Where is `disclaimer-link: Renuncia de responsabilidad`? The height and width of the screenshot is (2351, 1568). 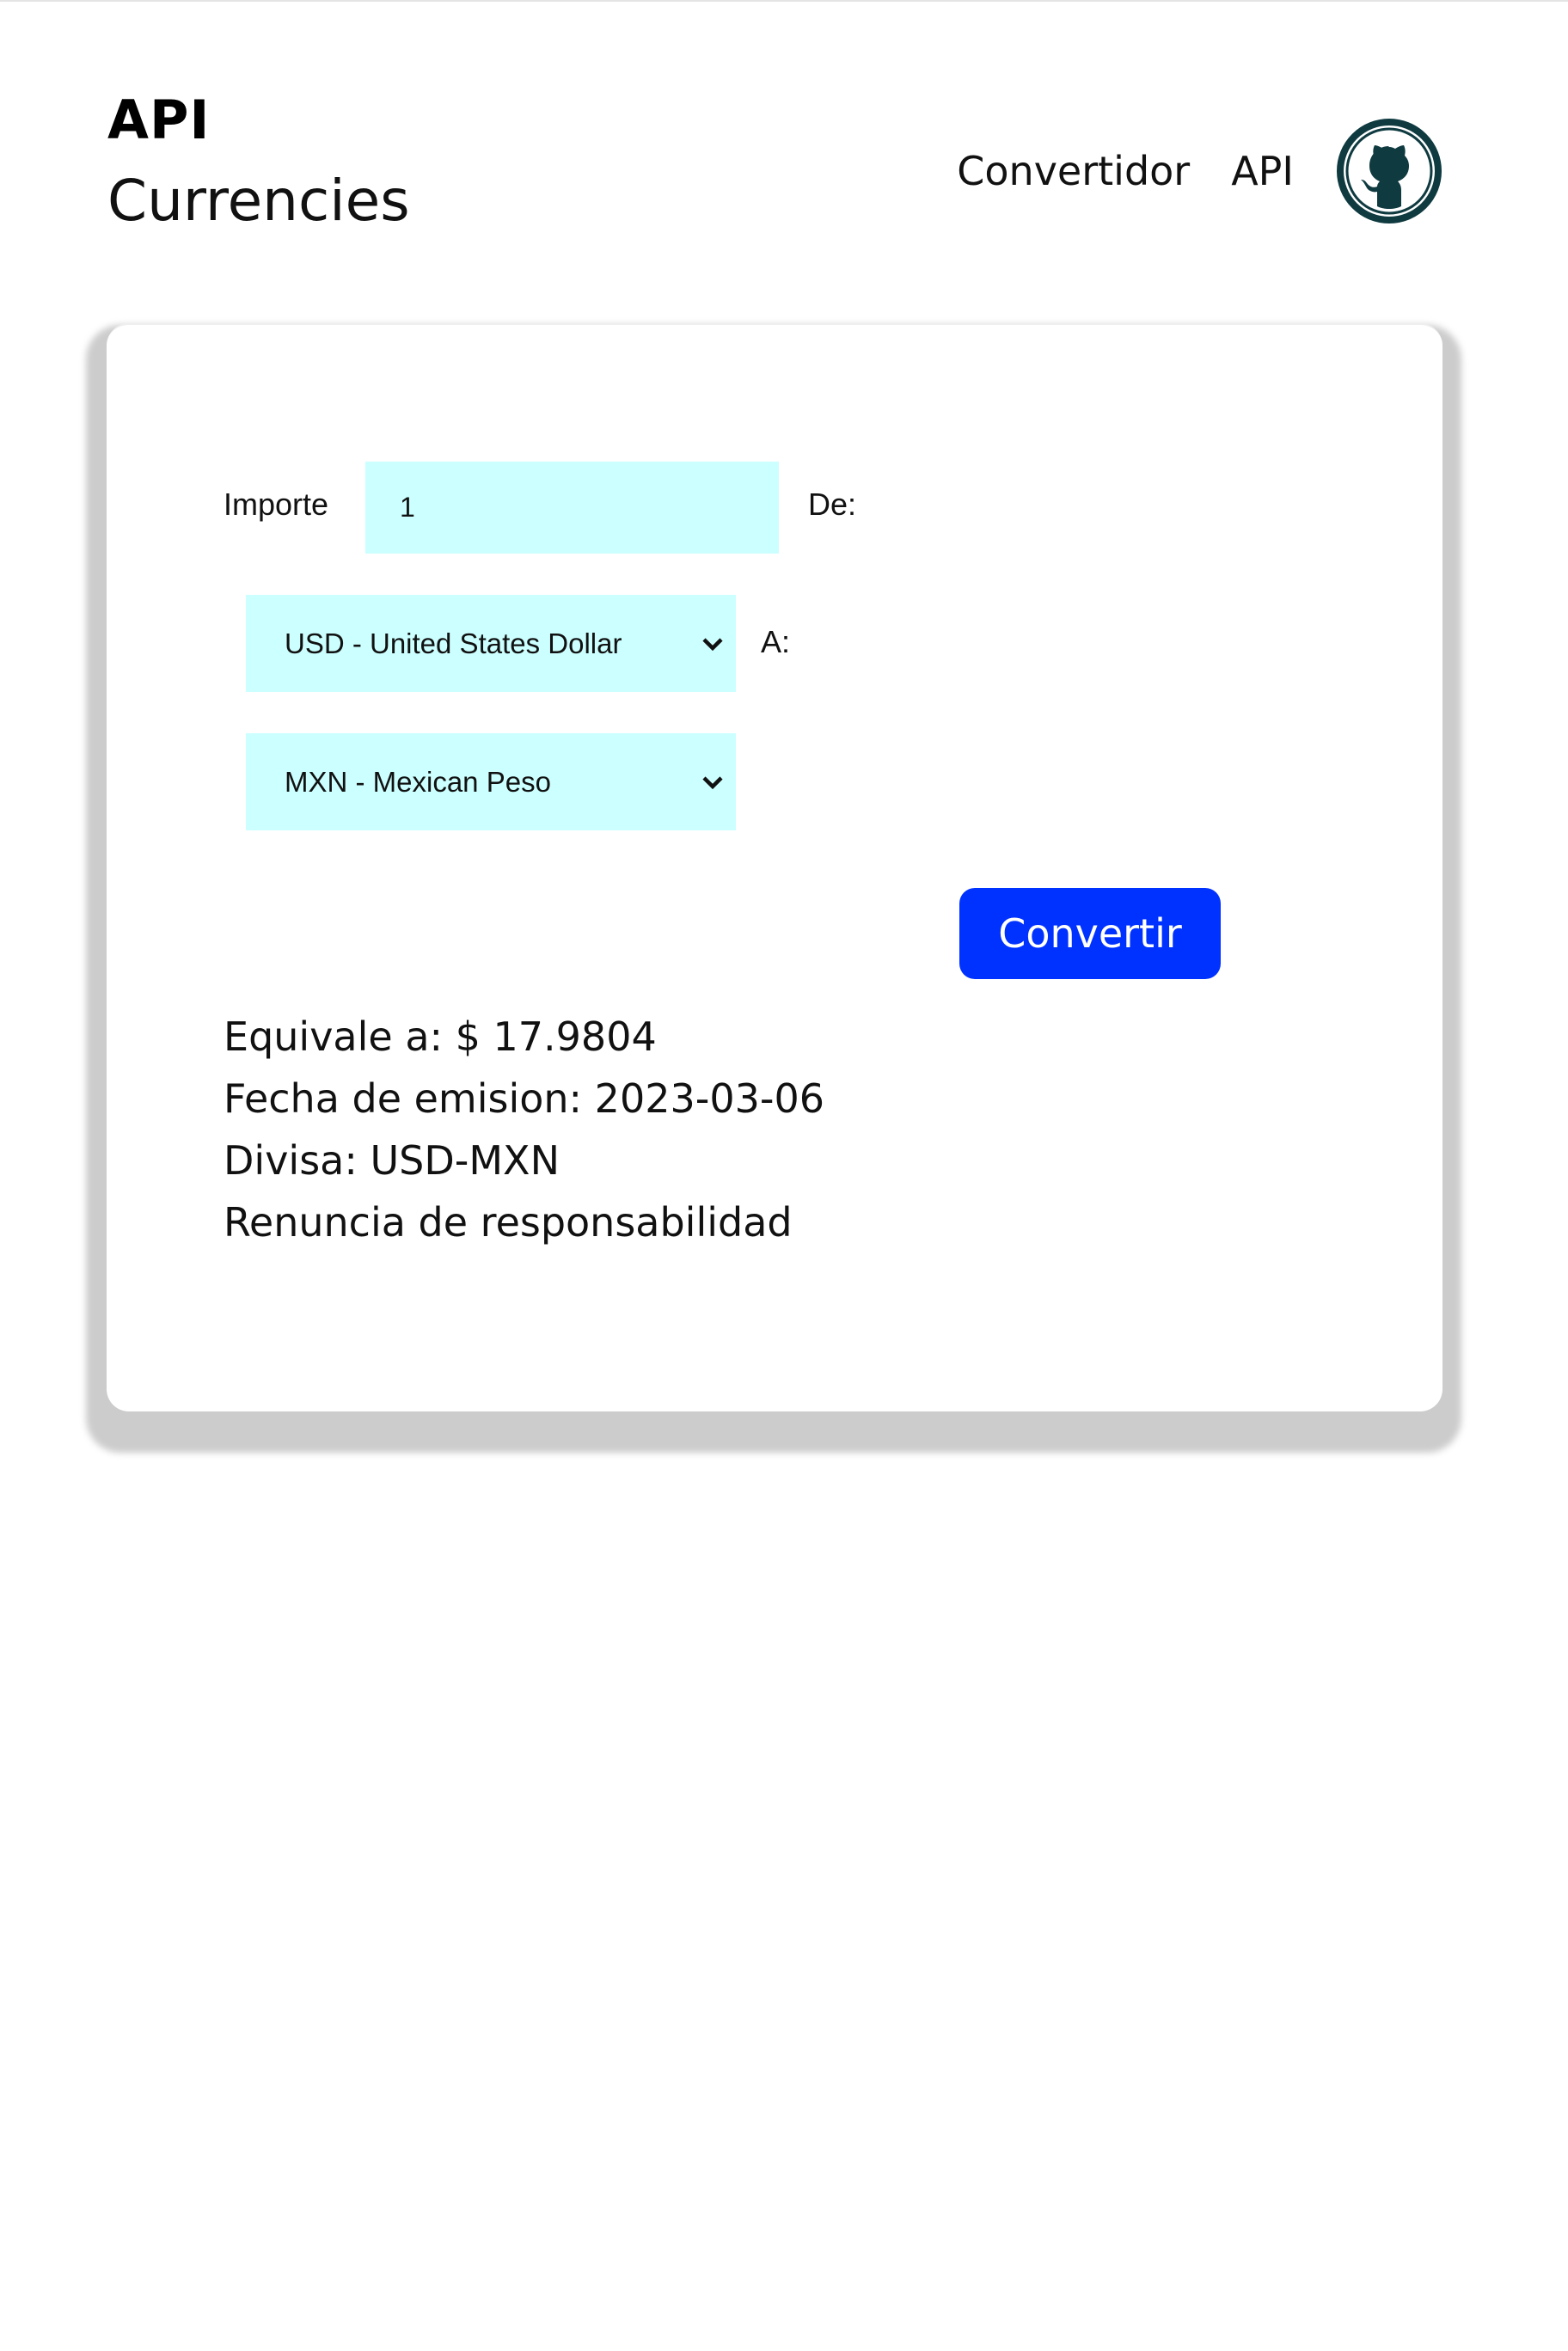
disclaimer-link: Renuncia de responsabilidad is located at coordinates (524, 1222).